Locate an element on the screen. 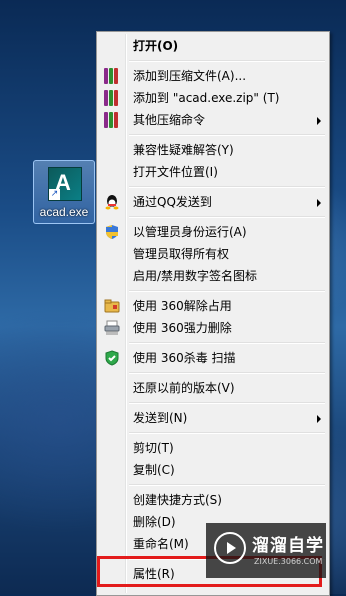 This screenshot has height=596, width=346. menu-item-create-shortcut: 创建快捷方式(S) is located at coordinates (213, 500).